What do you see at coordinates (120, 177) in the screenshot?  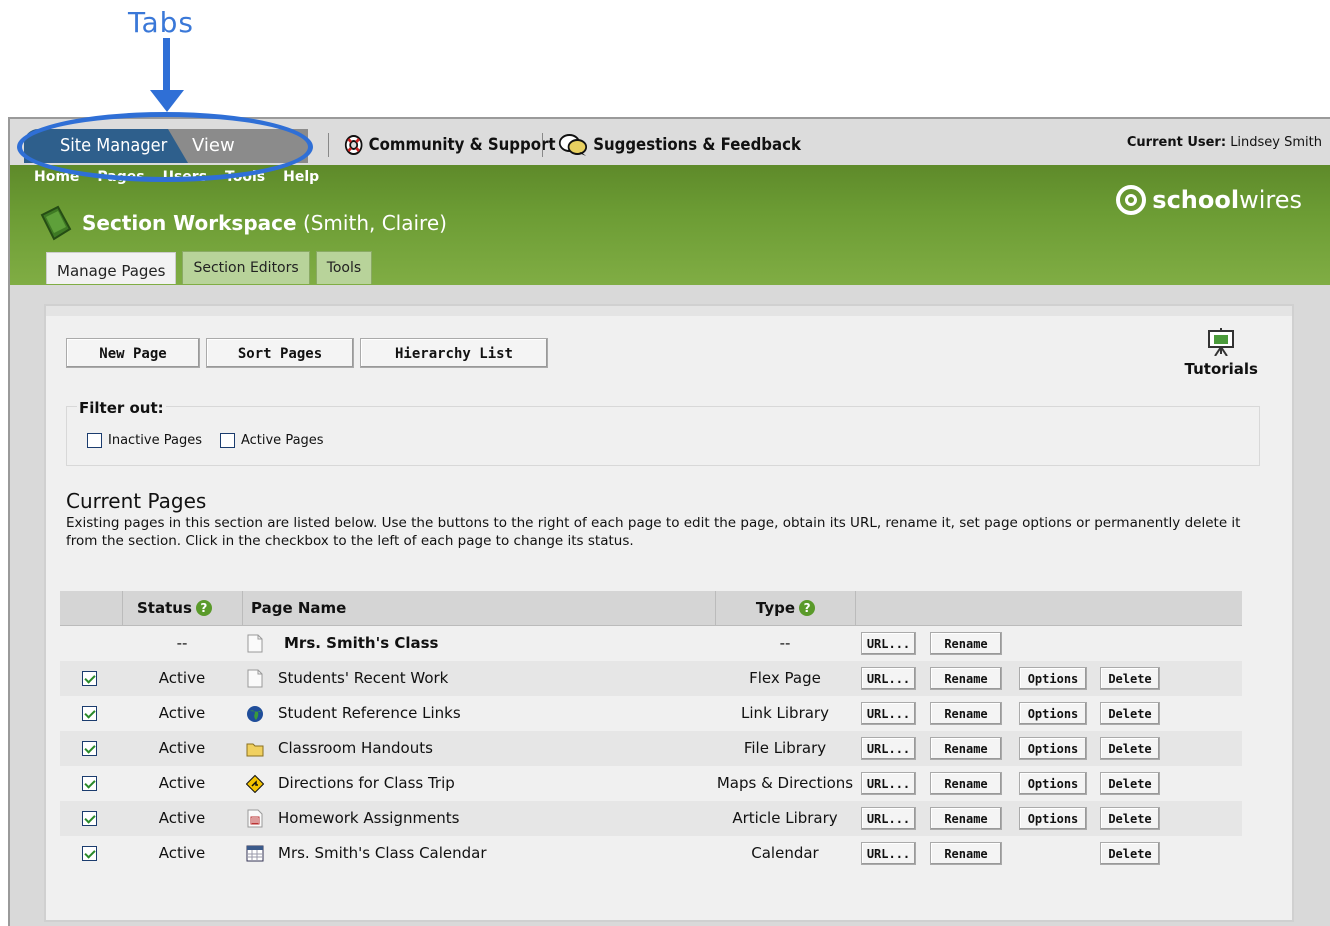 I see `nav-item-pages: Pages` at bounding box center [120, 177].